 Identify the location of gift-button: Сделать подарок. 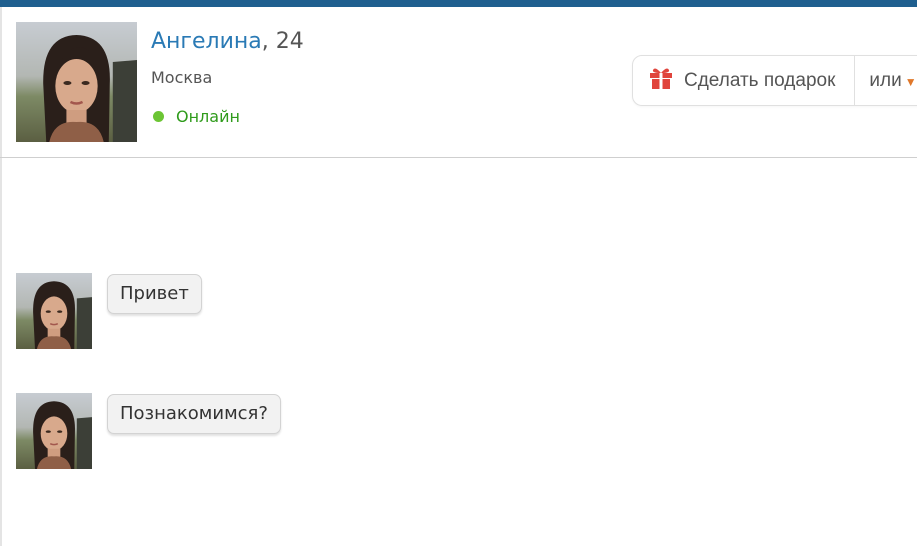
(744, 80).